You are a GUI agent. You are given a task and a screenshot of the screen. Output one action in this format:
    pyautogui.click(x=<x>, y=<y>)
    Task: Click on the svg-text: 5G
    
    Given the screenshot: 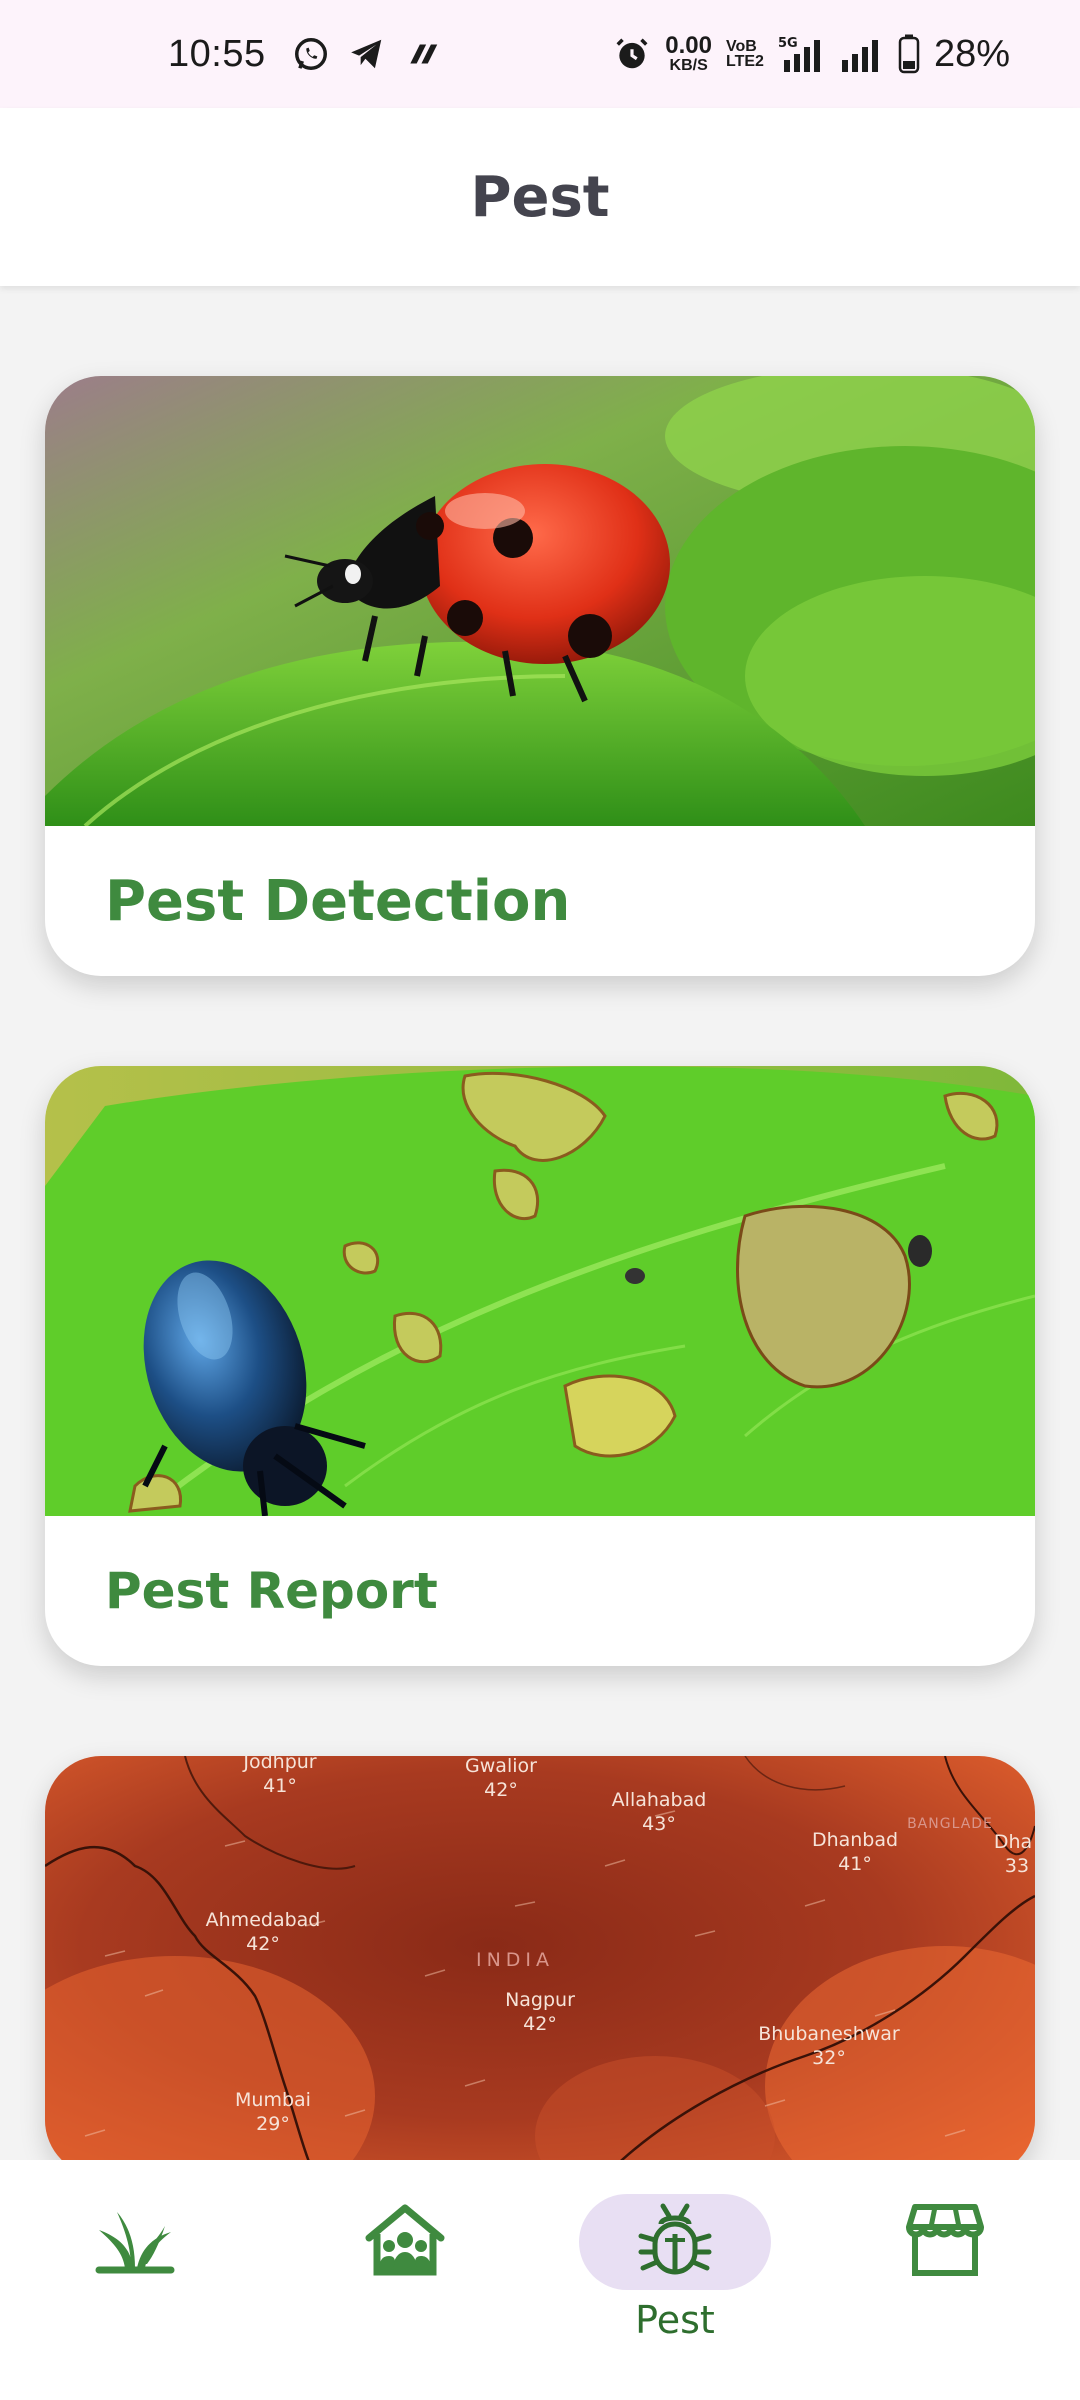 What is the action you would take?
    pyautogui.click(x=788, y=43)
    